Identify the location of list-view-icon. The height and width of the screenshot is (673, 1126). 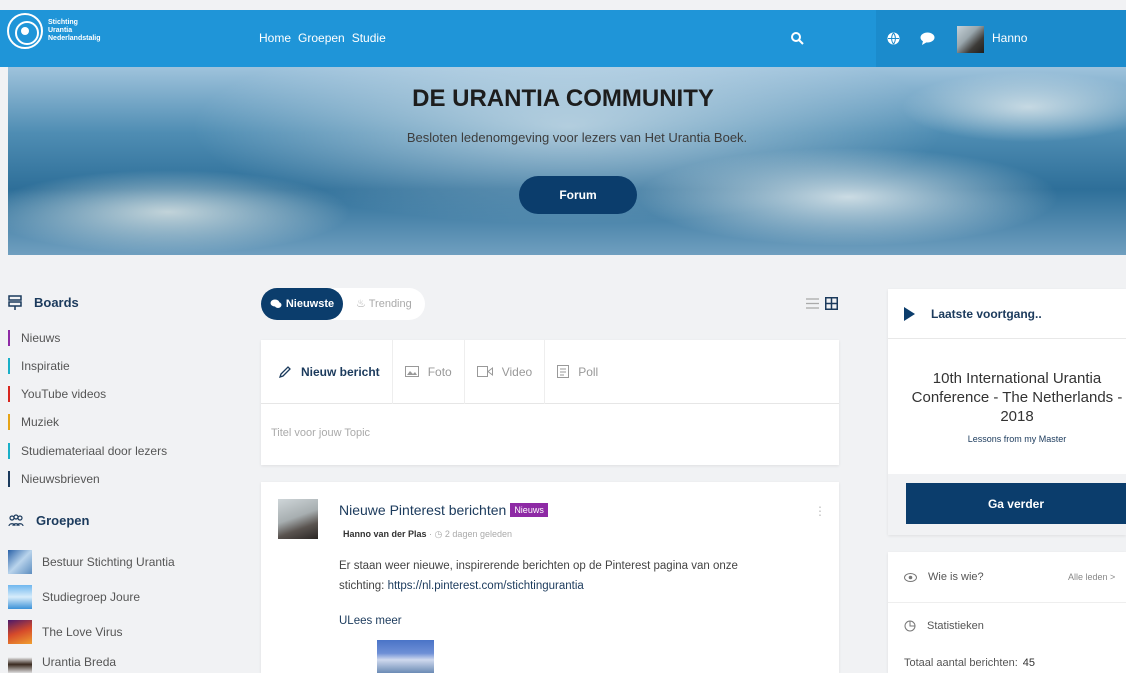
(812, 303).